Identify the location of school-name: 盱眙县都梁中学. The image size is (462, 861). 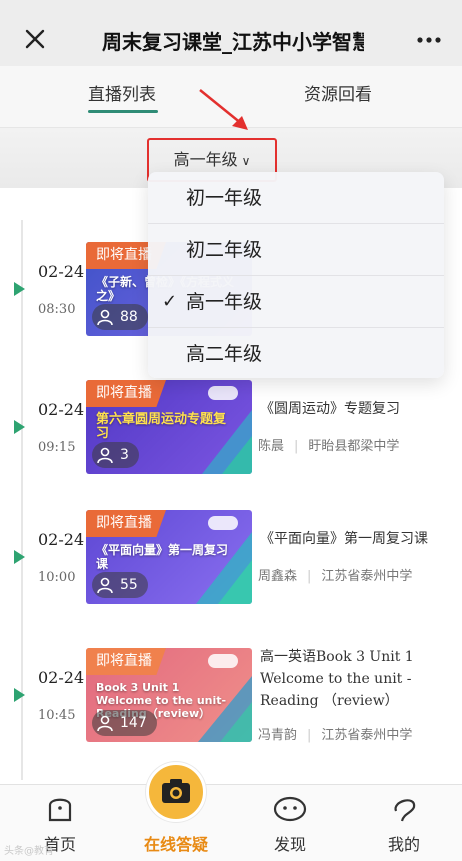
(354, 446).